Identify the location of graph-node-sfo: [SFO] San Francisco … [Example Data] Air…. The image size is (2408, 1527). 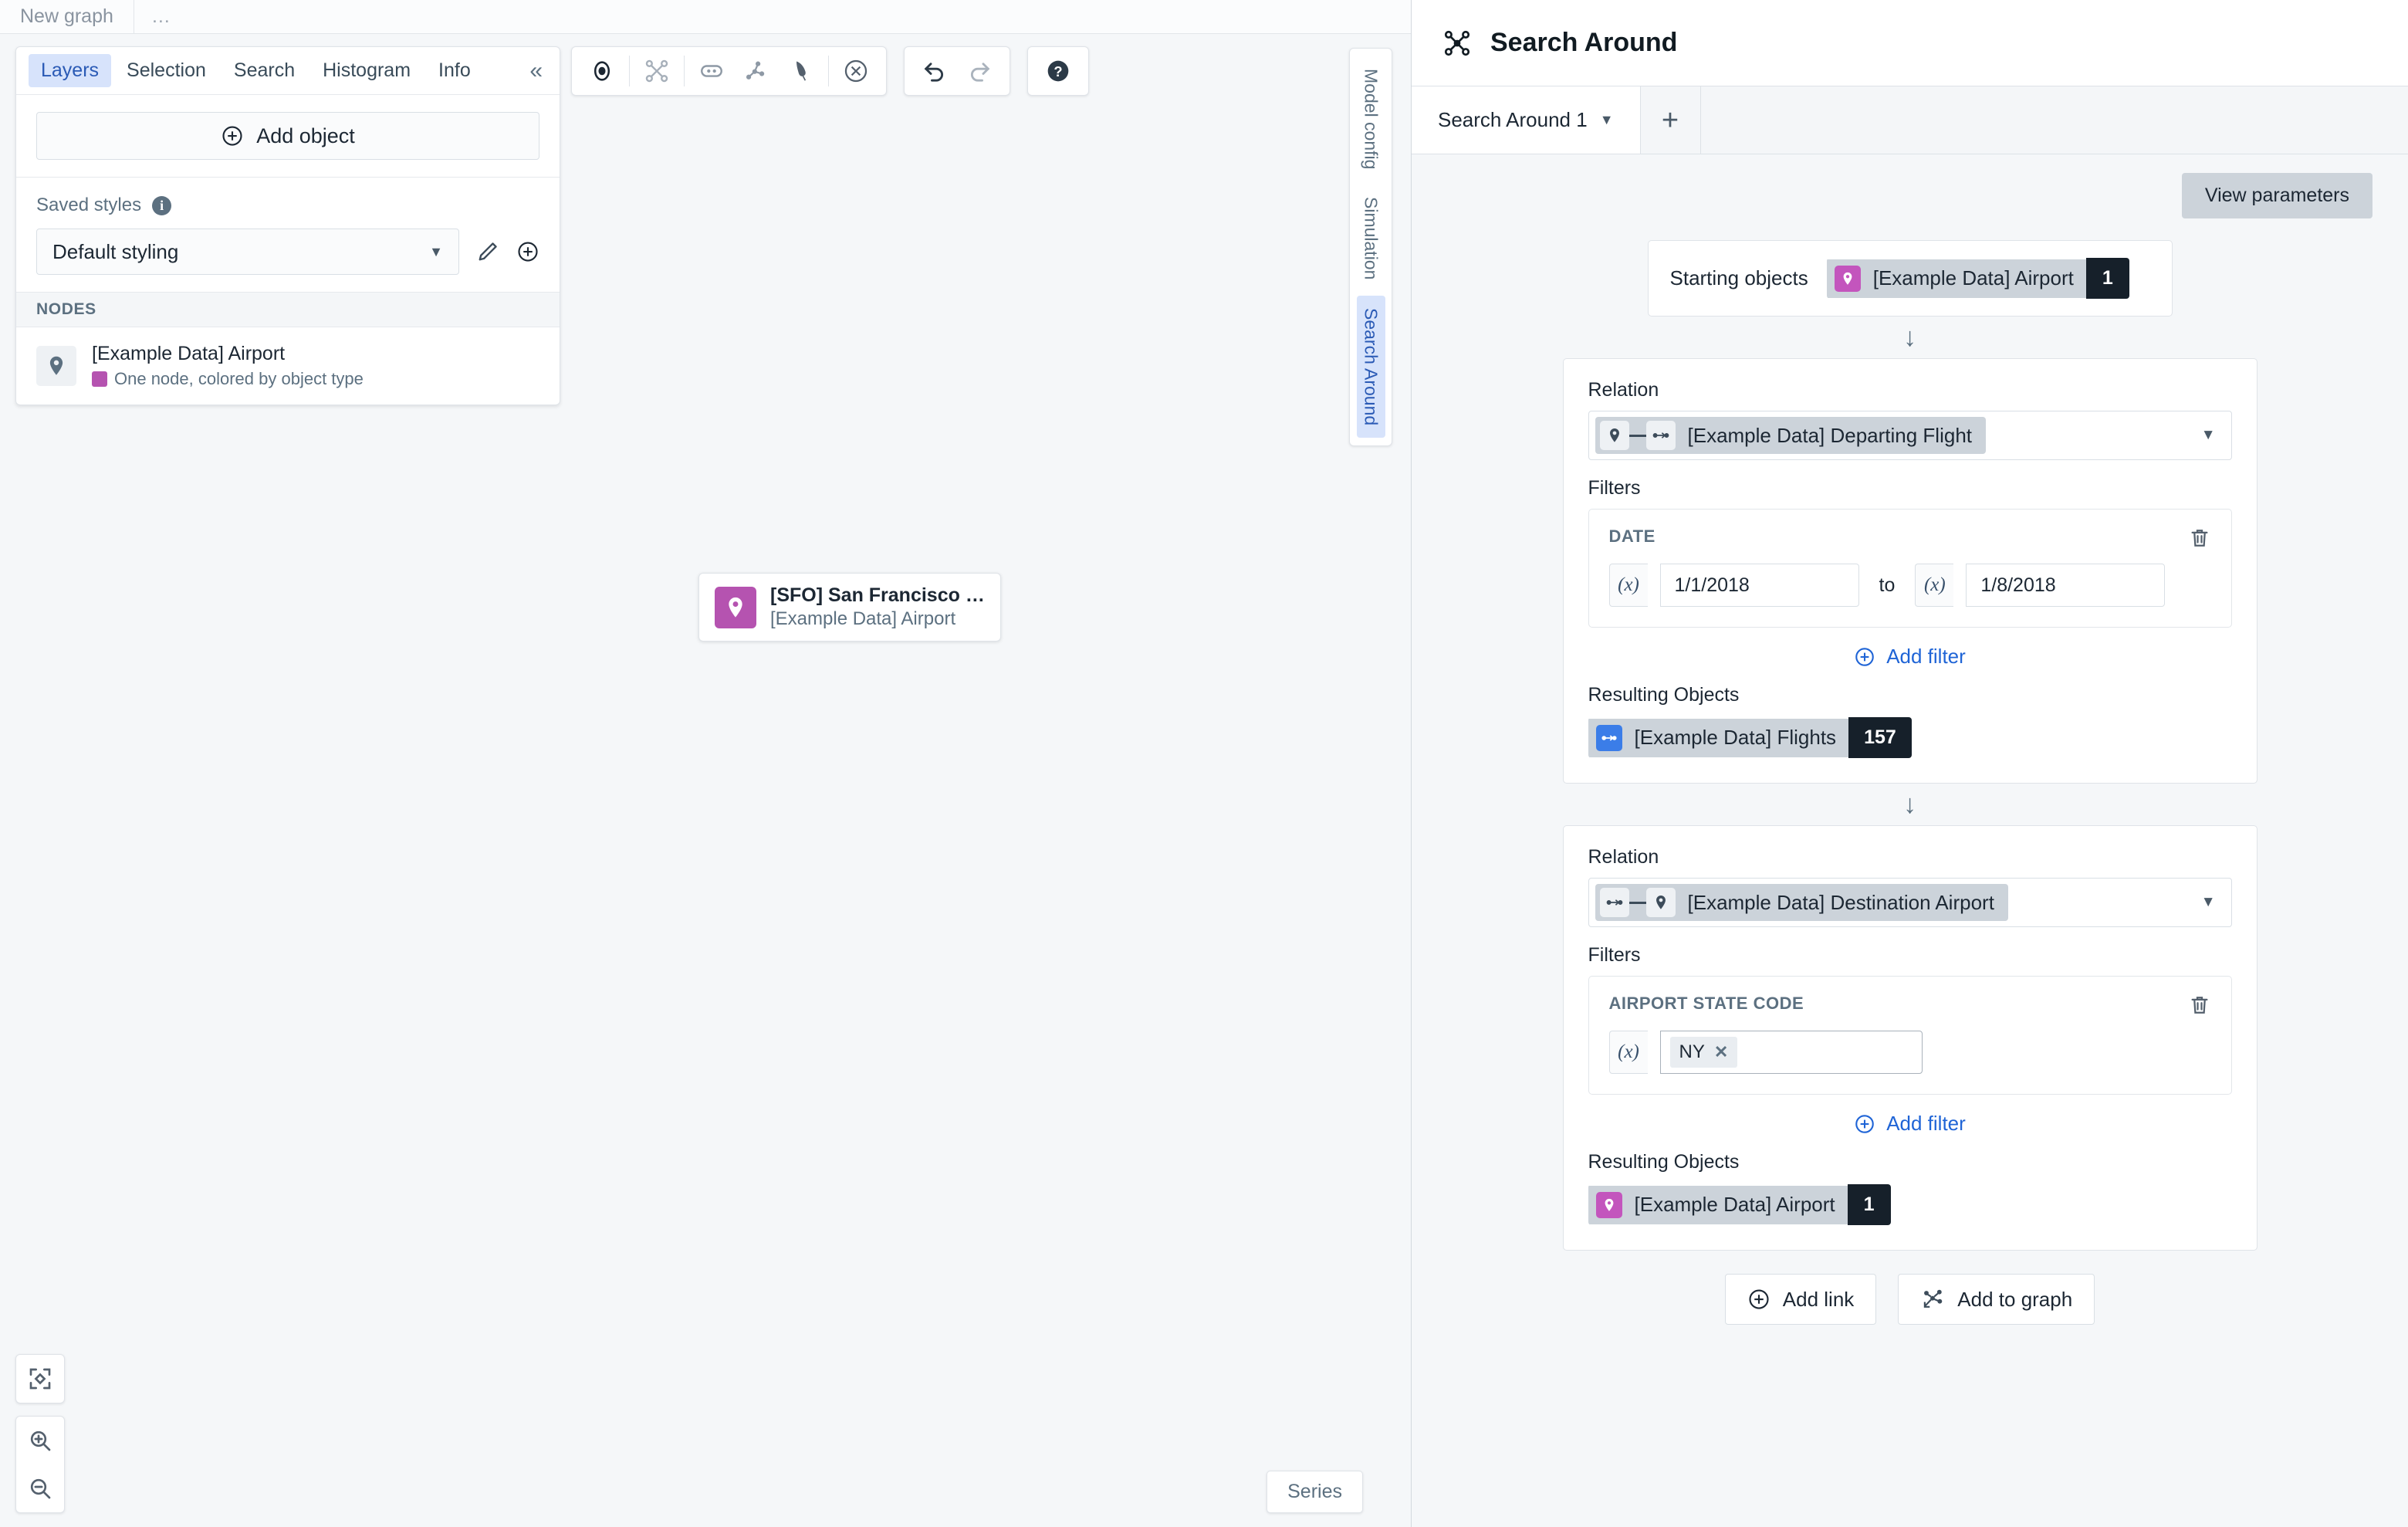
(850, 607).